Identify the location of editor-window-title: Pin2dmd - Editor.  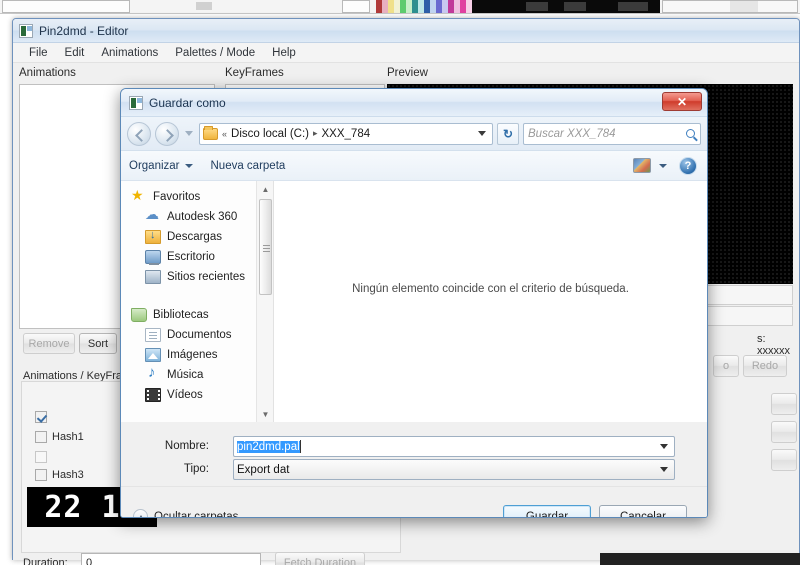
(84, 30).